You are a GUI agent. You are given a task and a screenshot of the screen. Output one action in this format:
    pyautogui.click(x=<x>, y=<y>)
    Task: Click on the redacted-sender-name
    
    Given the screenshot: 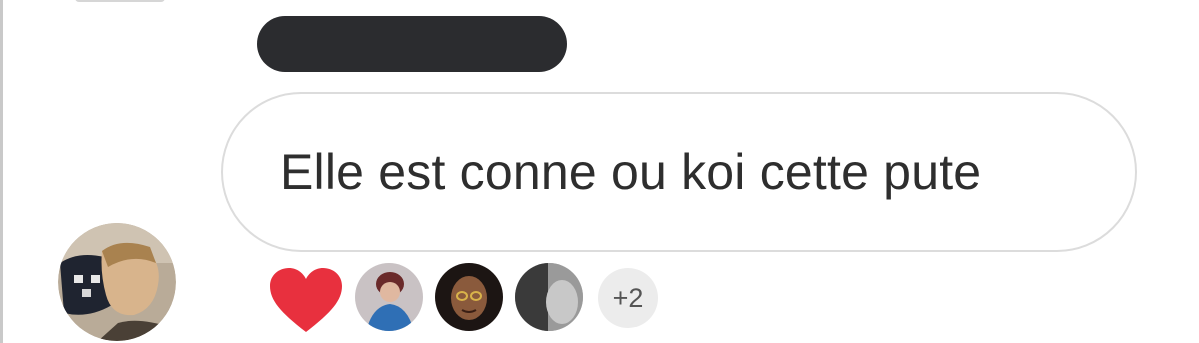 What is the action you would take?
    pyautogui.click(x=412, y=44)
    